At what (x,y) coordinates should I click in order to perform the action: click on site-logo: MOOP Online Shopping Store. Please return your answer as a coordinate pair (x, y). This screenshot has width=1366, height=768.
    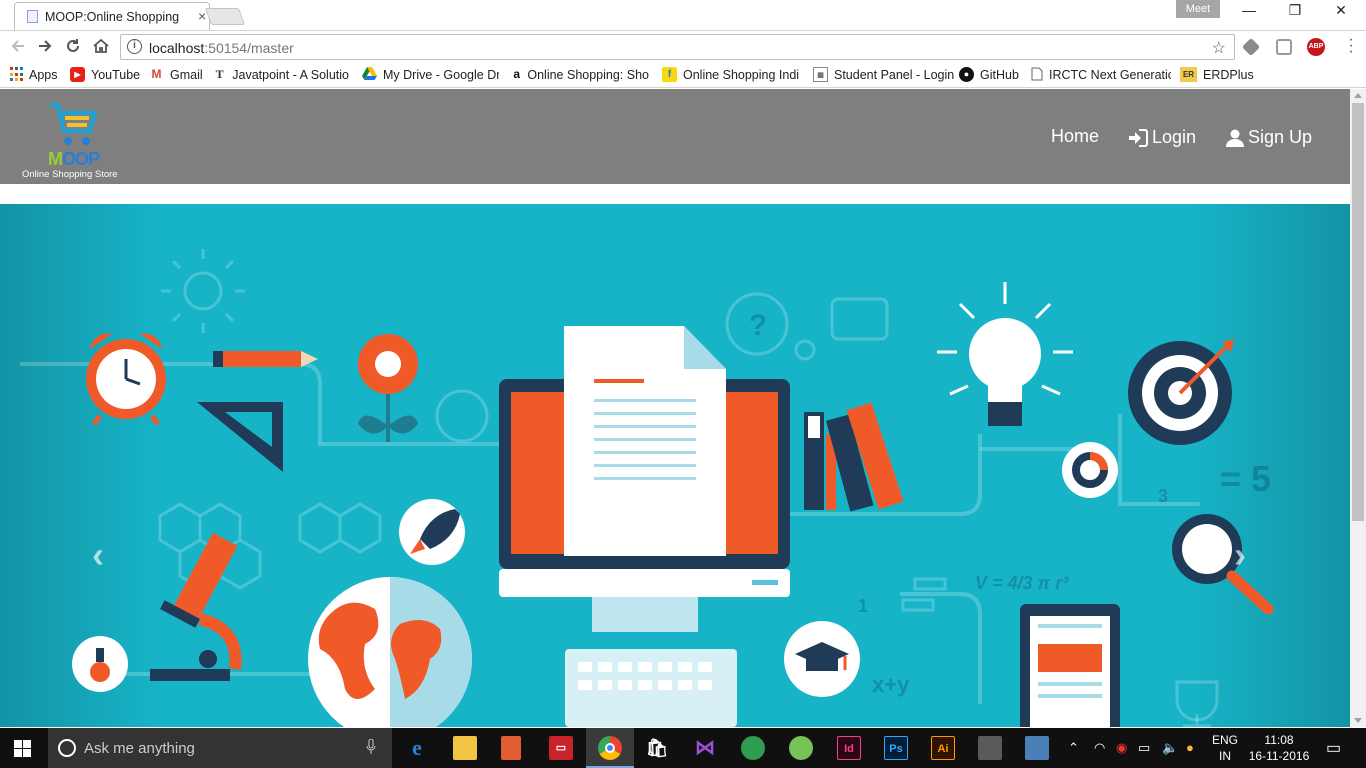
    Looking at the image, I should click on (77, 139).